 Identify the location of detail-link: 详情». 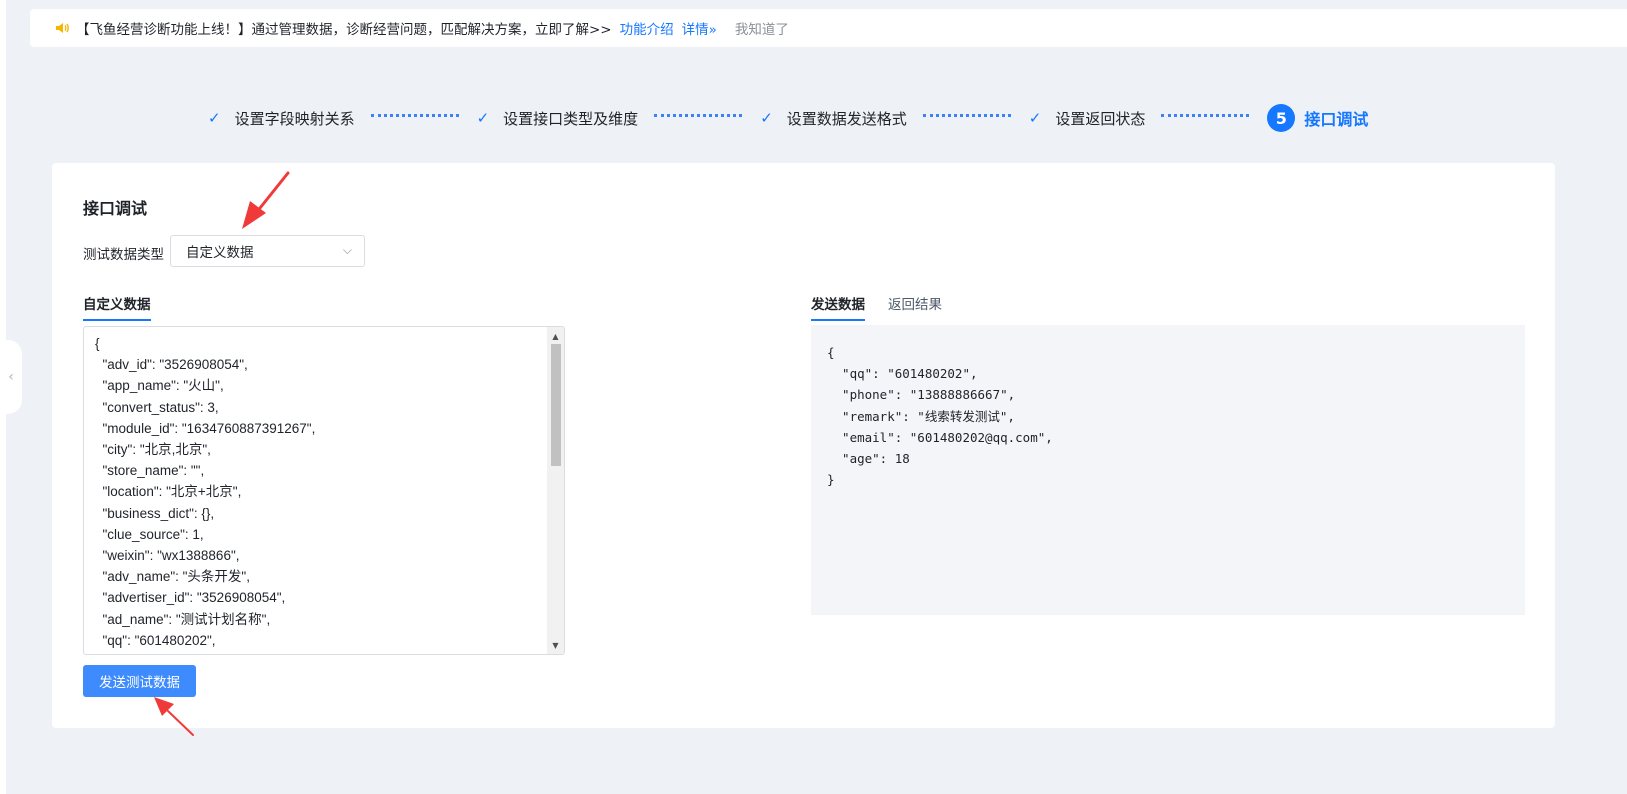
(699, 28).